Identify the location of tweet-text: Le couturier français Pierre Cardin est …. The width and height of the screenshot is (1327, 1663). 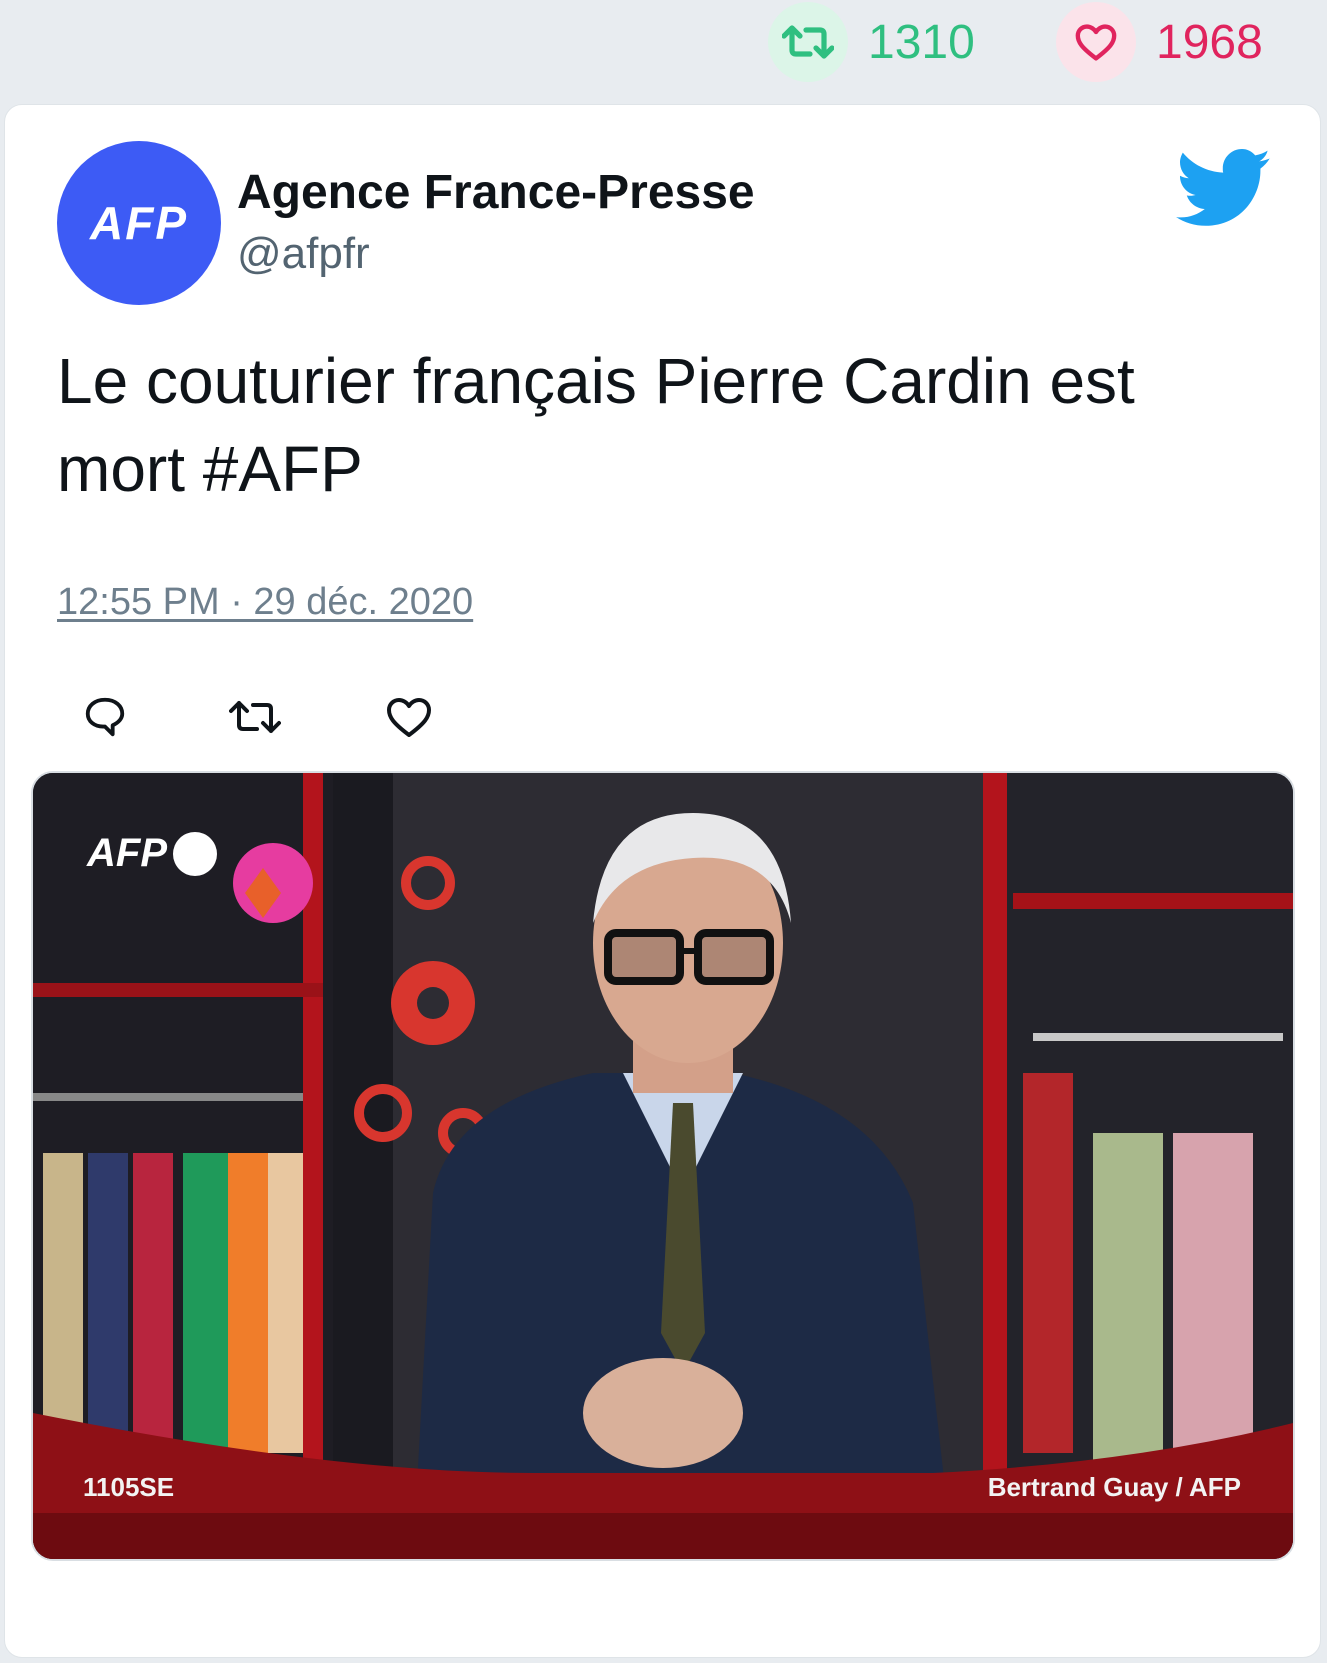
(596, 425).